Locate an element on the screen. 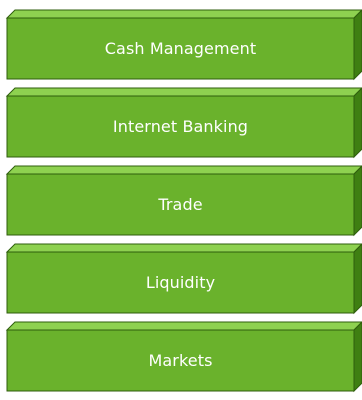 Image resolution: width=362 pixels, height=400 pixels. layer-label: Trade is located at coordinates (180, 204).